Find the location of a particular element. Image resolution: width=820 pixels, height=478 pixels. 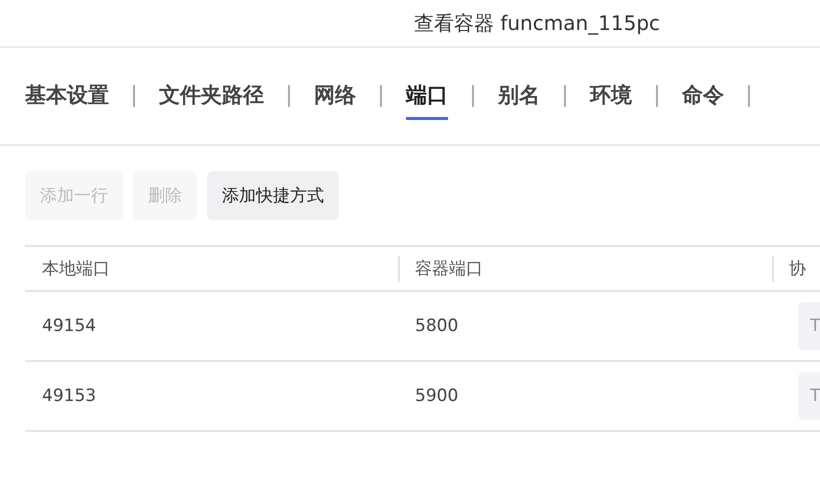

tab: 基本设置 is located at coordinates (67, 96).